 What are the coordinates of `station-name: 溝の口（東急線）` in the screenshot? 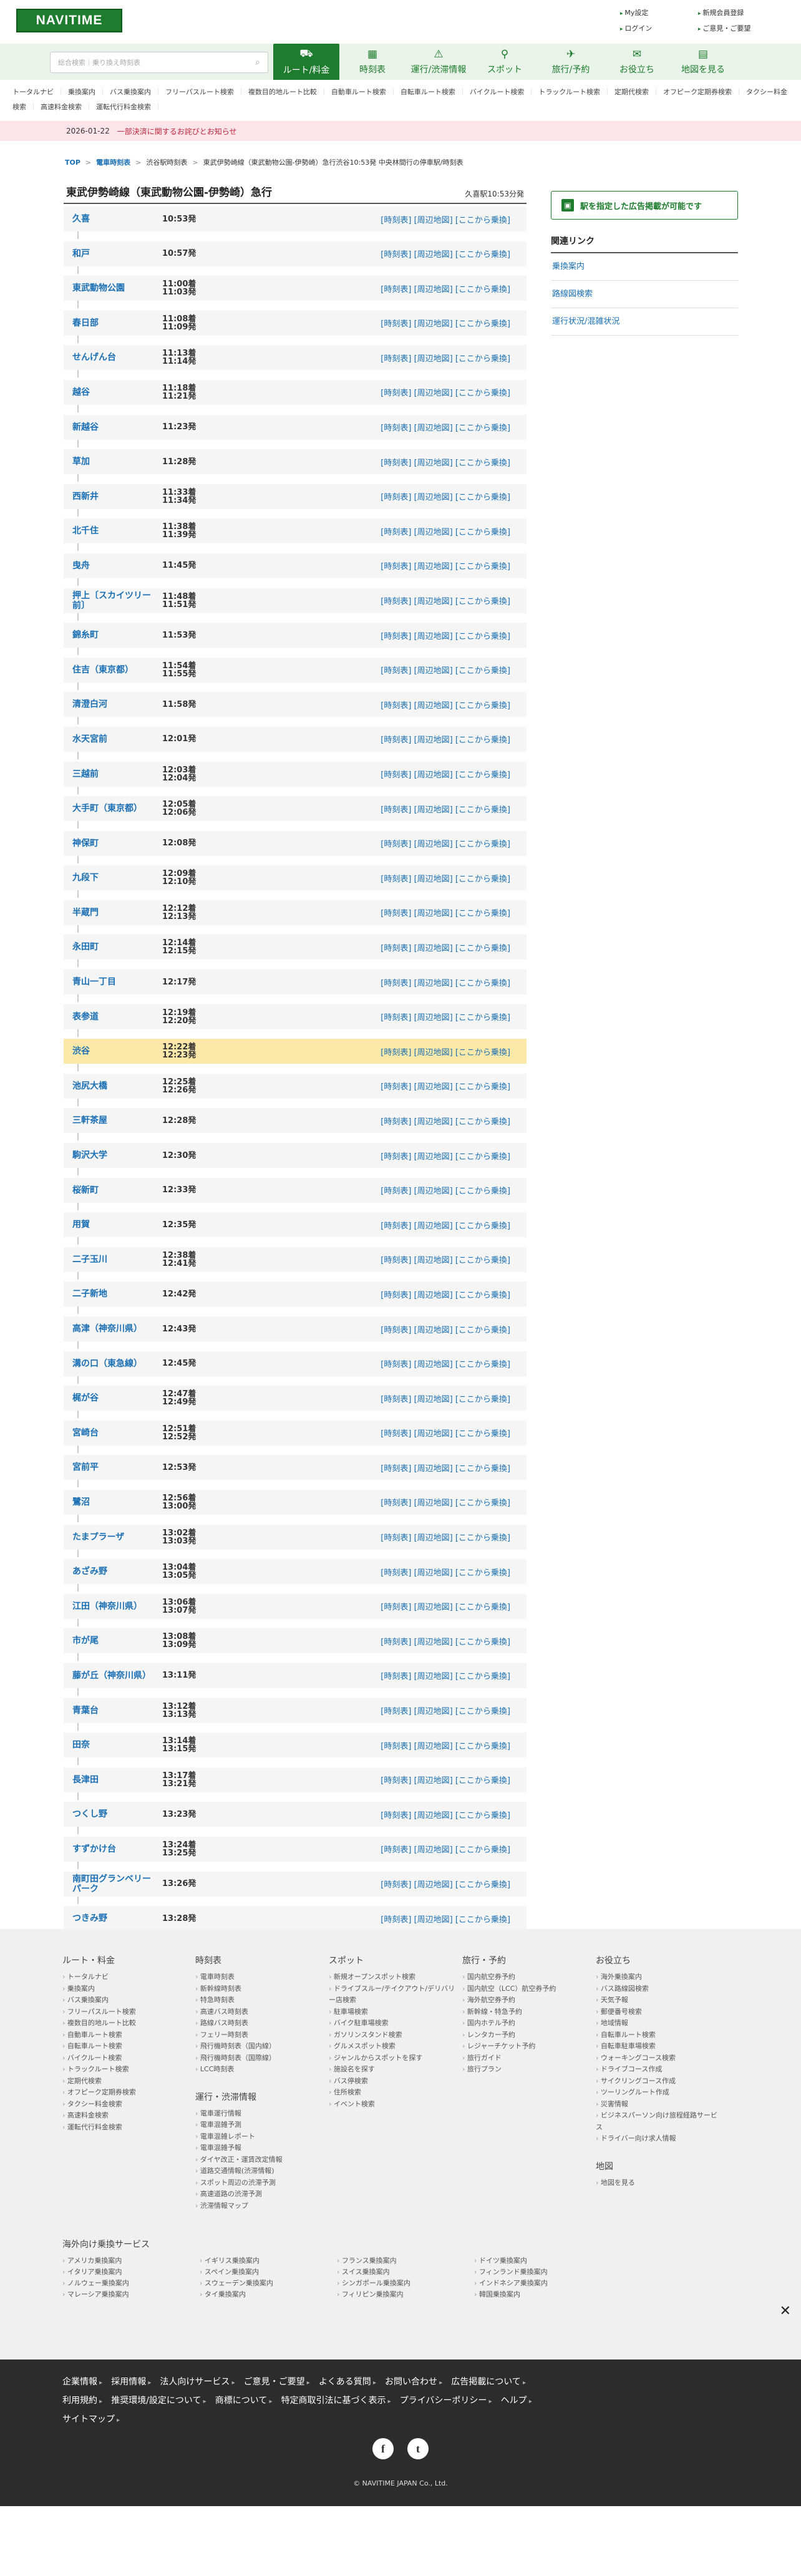 It's located at (112, 1364).